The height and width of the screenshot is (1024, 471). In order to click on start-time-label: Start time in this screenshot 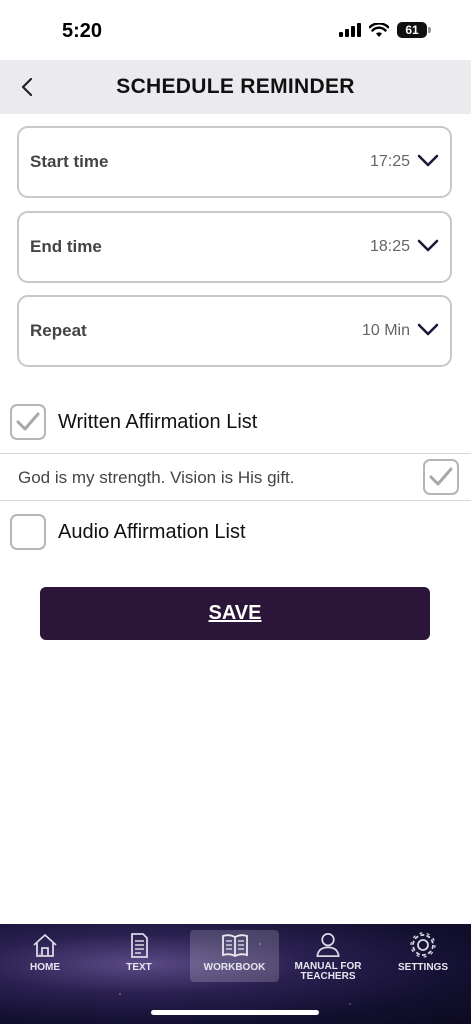, I will do `click(69, 161)`.